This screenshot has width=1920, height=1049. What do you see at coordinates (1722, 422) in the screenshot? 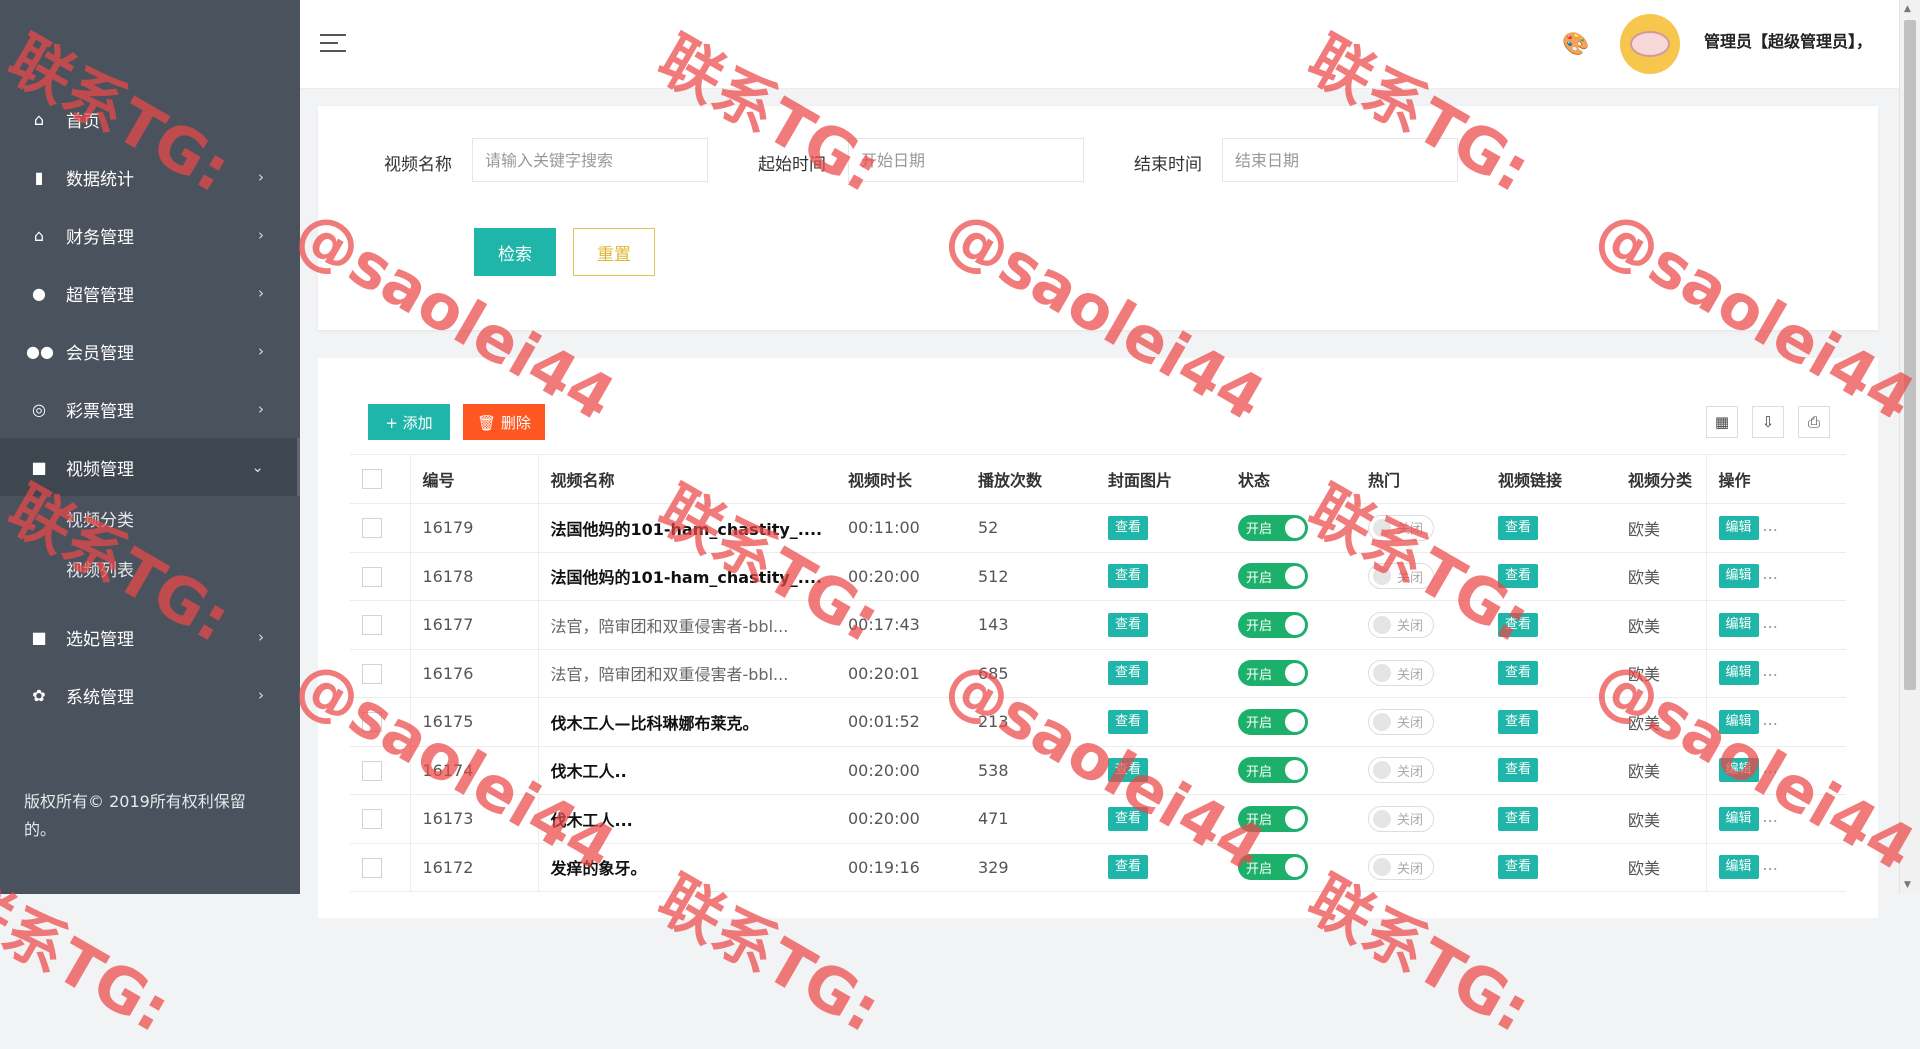
I see `columns-filter-icon: ▦` at bounding box center [1722, 422].